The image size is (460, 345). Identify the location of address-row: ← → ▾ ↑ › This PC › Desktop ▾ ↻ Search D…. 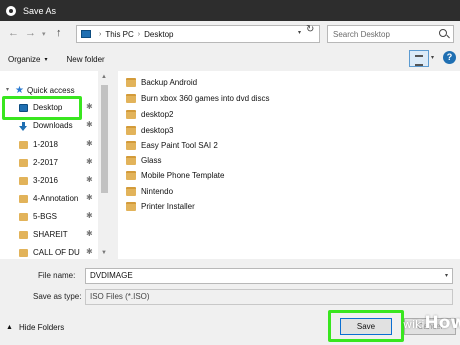
(230, 33).